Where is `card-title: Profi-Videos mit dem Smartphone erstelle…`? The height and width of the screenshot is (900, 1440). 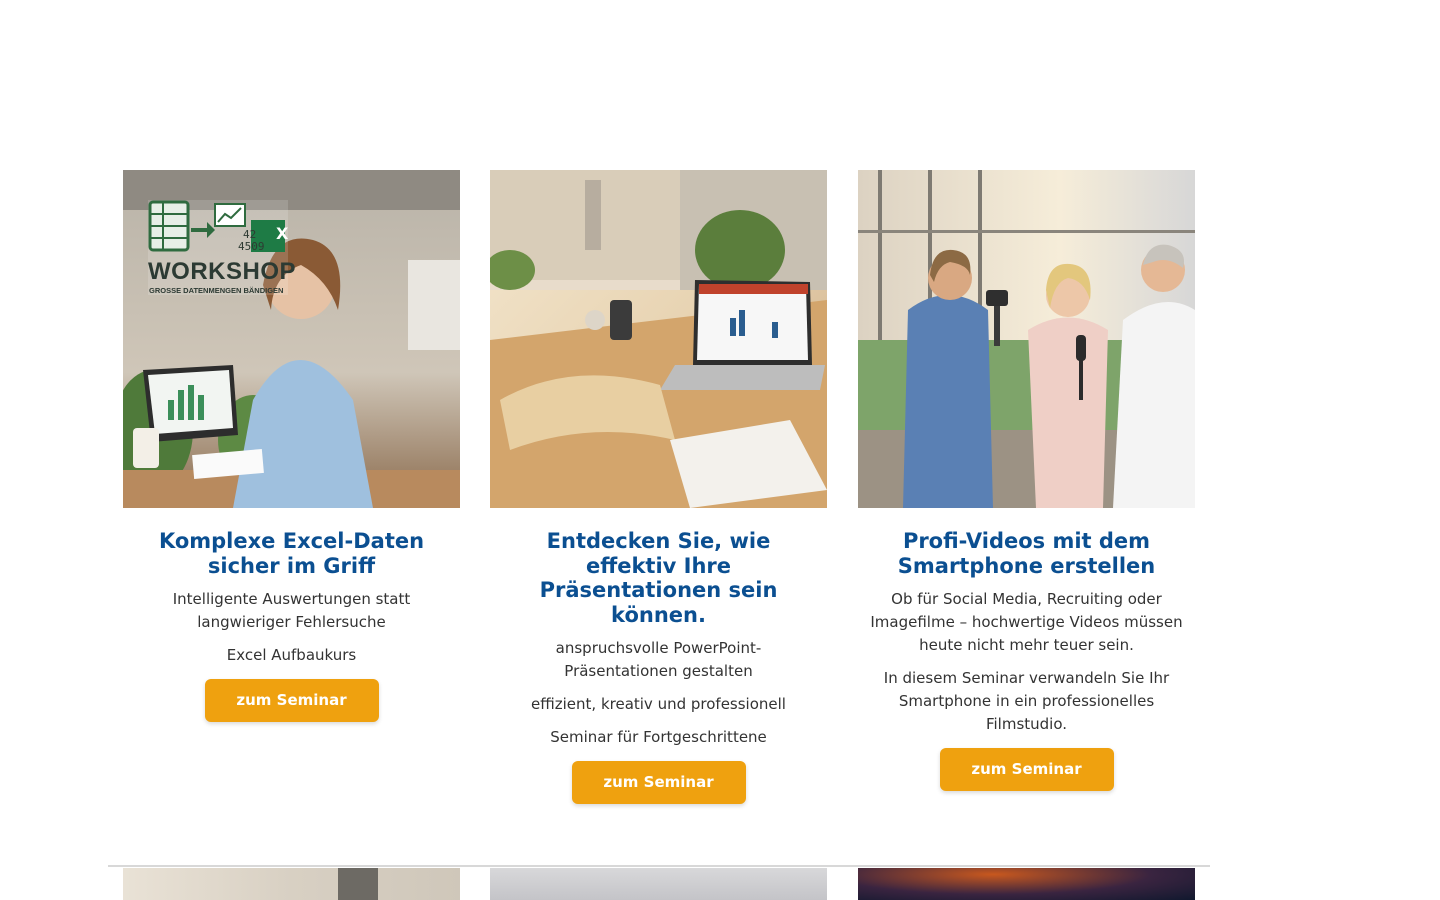 card-title: Profi-Videos mit dem Smartphone erstelle… is located at coordinates (1026, 553).